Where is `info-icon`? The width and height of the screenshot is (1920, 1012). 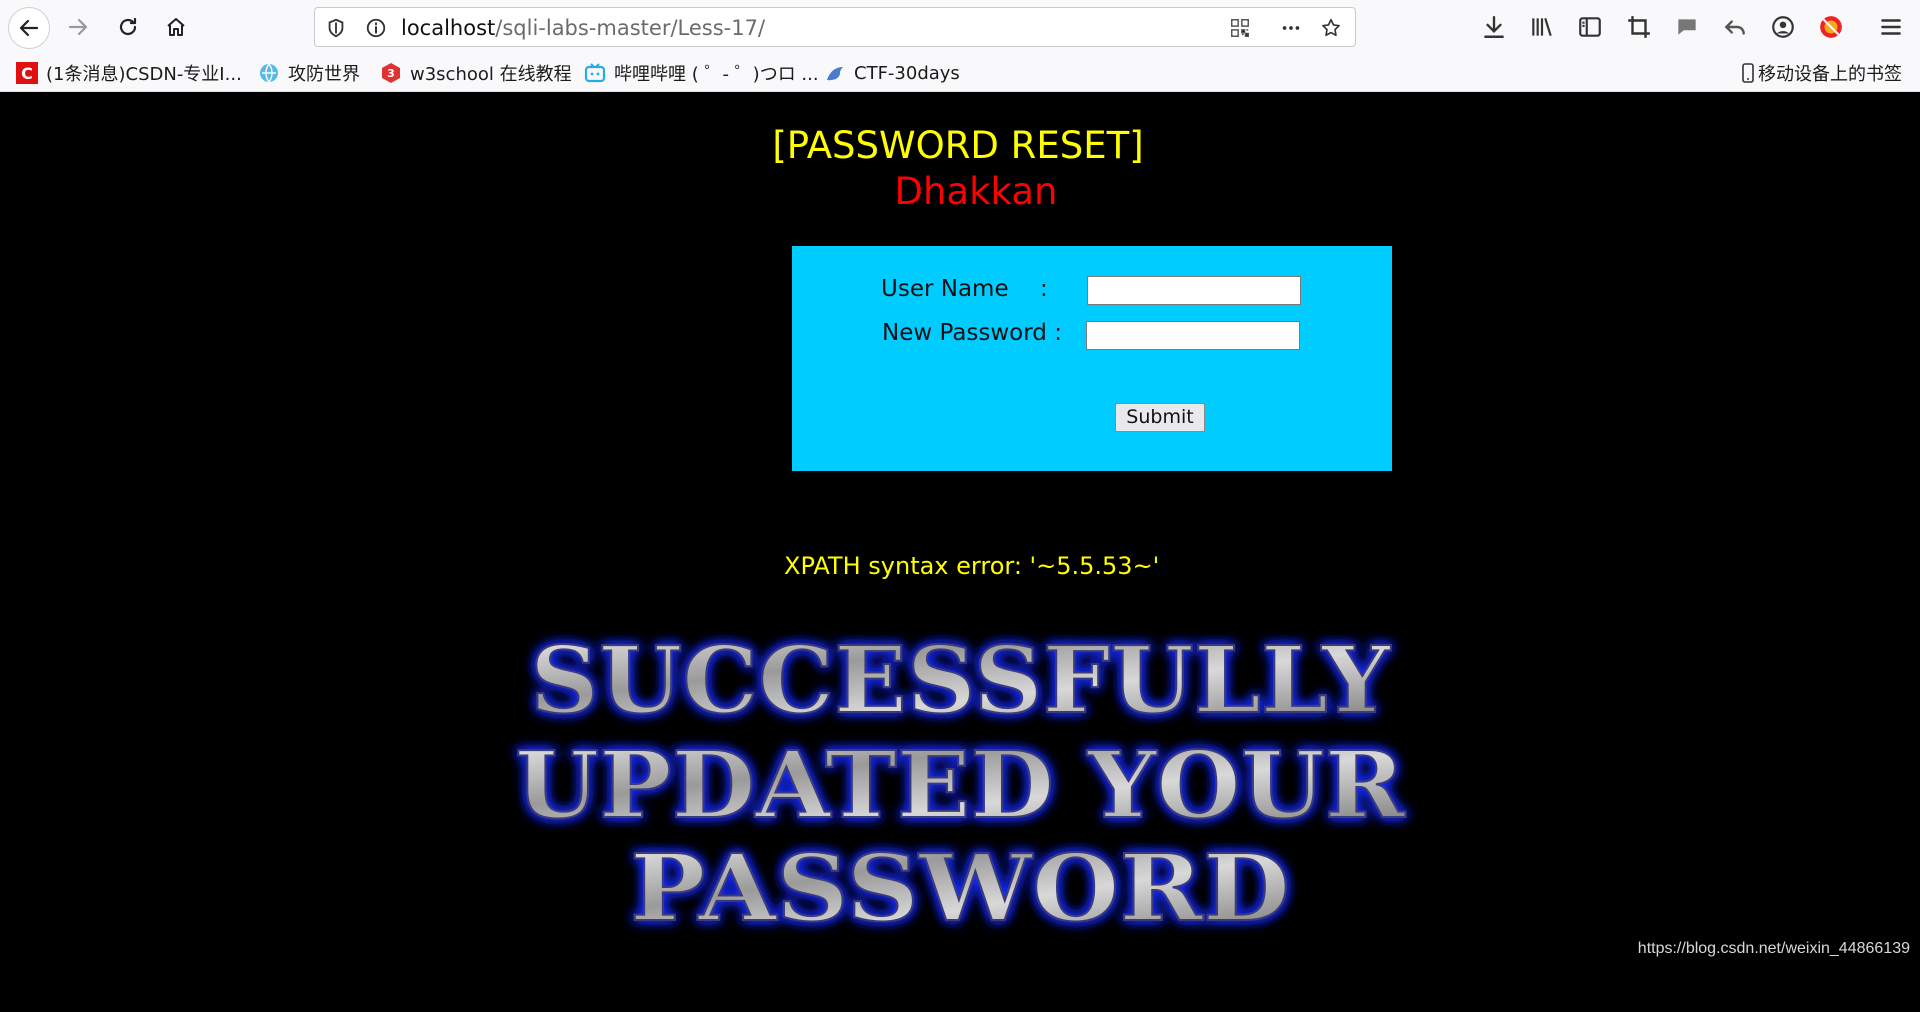 info-icon is located at coordinates (376, 28).